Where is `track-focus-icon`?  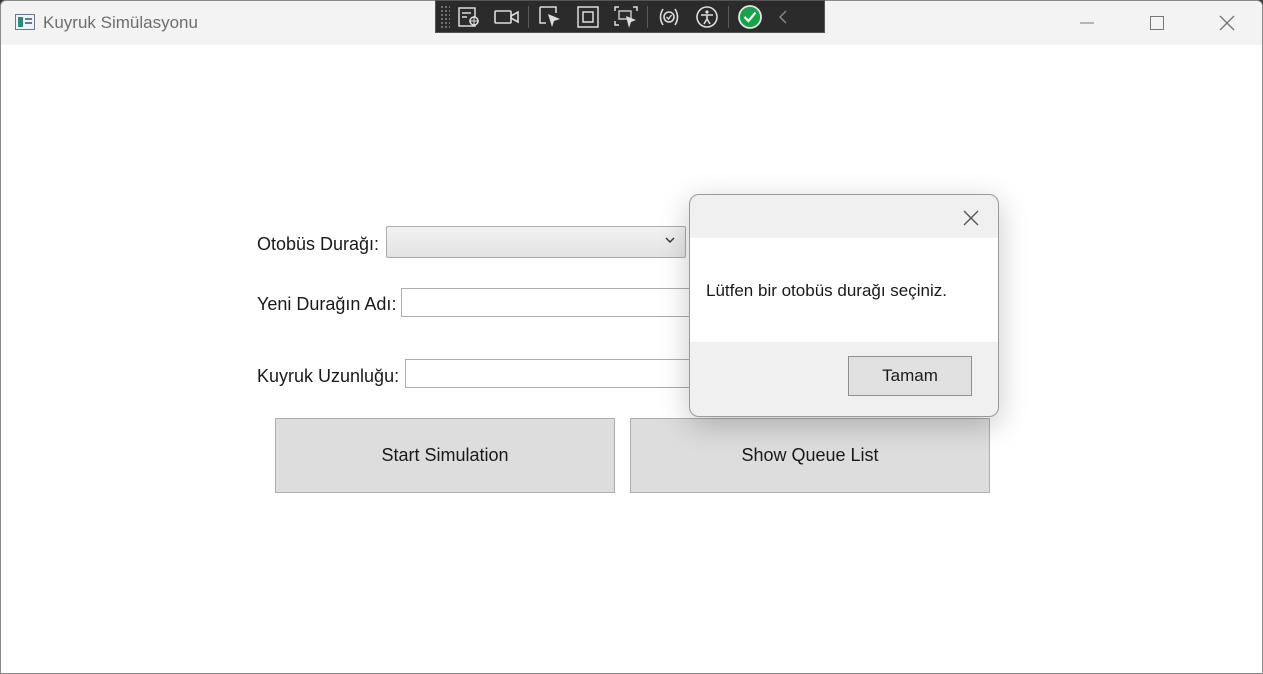 track-focus-icon is located at coordinates (626, 16).